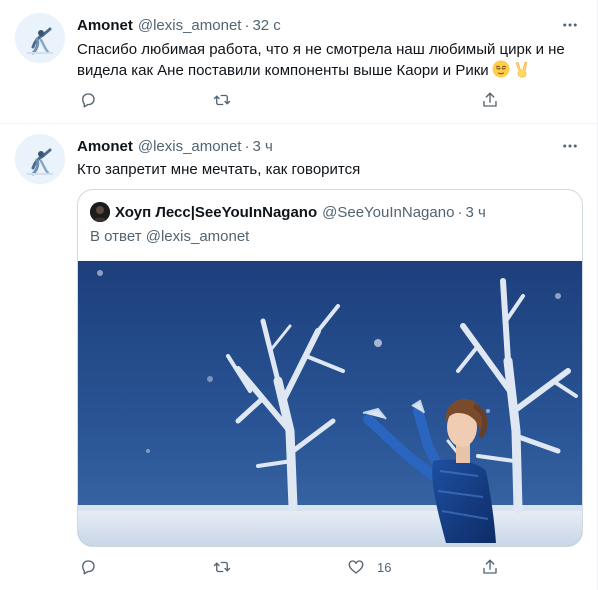  Describe the element at coordinates (384, 567) in the screenshot. I see `like-count: 16` at that location.